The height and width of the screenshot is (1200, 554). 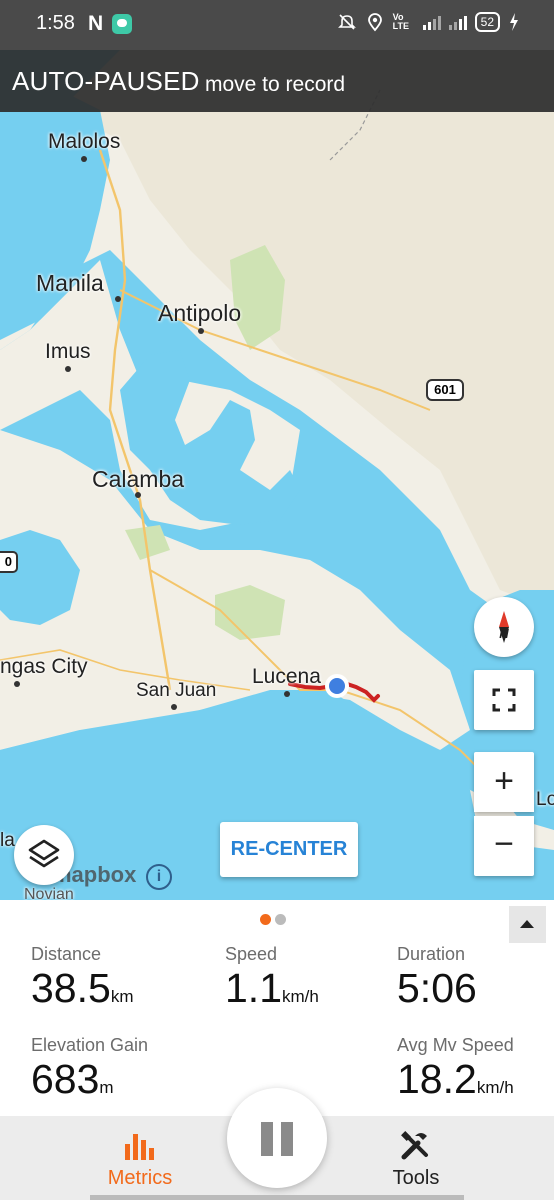 What do you see at coordinates (527, 924) in the screenshot?
I see `collapse-panel-button` at bounding box center [527, 924].